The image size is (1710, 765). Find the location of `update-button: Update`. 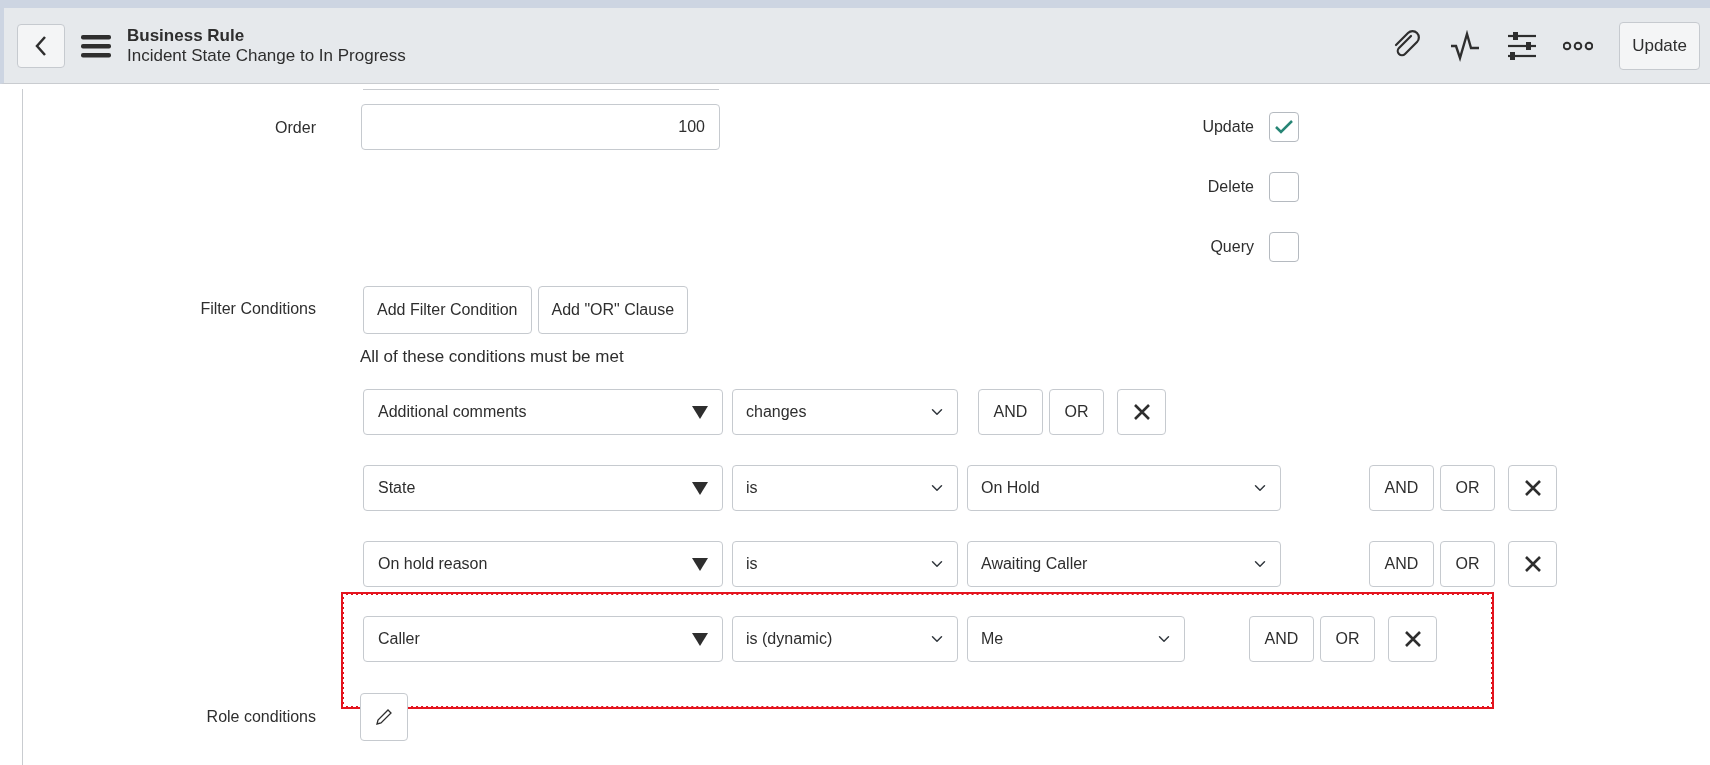

update-button: Update is located at coordinates (1659, 45).